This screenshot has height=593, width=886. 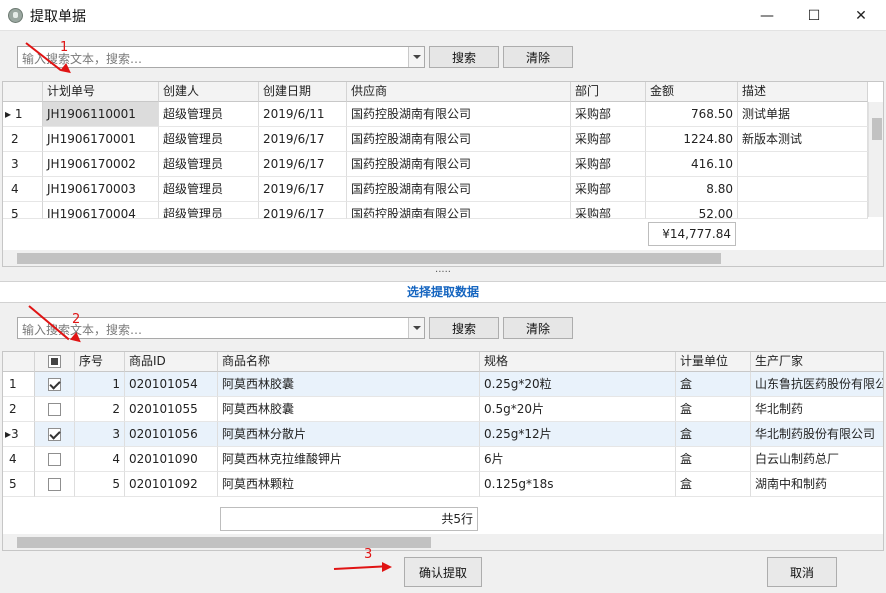 I want to click on col-desc: 描述, so click(x=803, y=92).